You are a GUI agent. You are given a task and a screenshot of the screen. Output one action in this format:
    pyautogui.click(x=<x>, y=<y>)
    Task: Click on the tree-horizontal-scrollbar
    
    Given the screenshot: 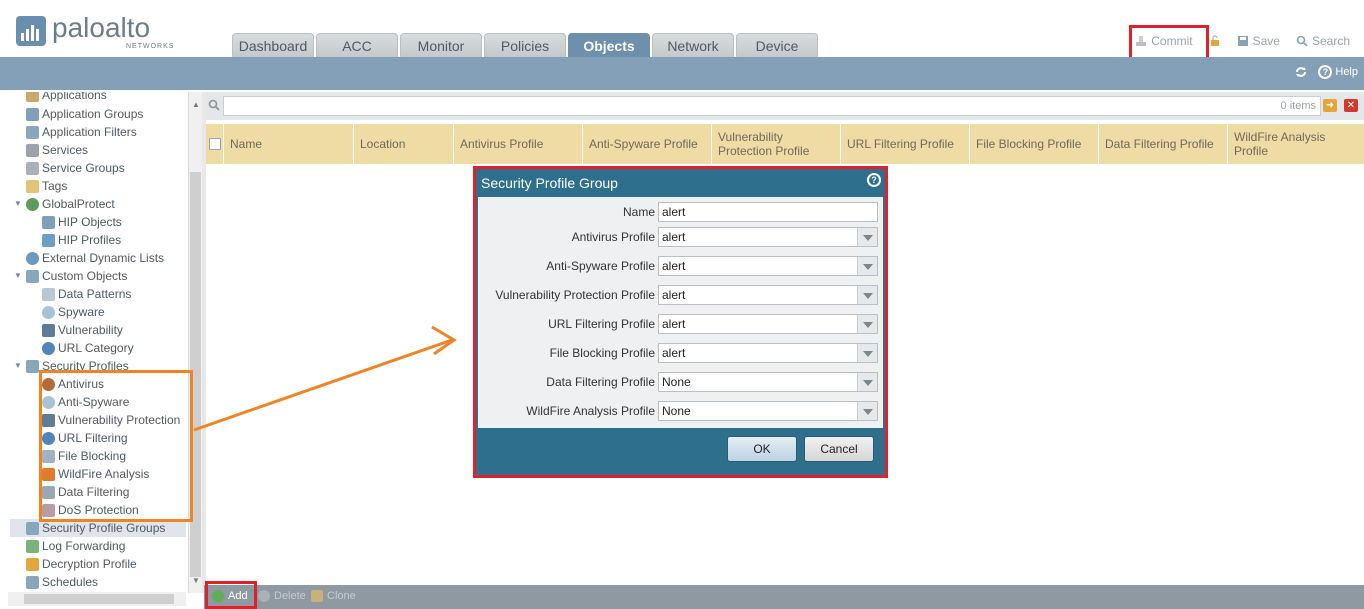 What is the action you would take?
    pyautogui.click(x=97, y=599)
    